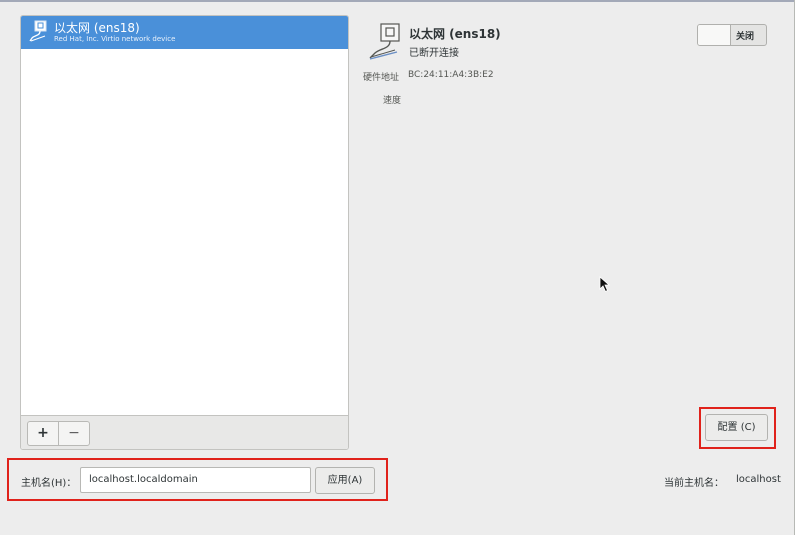 This screenshot has height=535, width=795. I want to click on mouse-pointer-icon, so click(605, 284).